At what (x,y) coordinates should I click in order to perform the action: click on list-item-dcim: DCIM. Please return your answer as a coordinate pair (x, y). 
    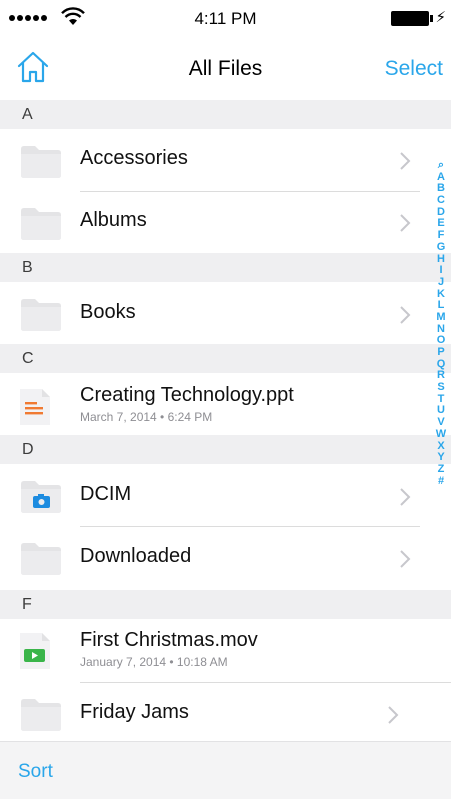
    Looking at the image, I should click on (225, 496).